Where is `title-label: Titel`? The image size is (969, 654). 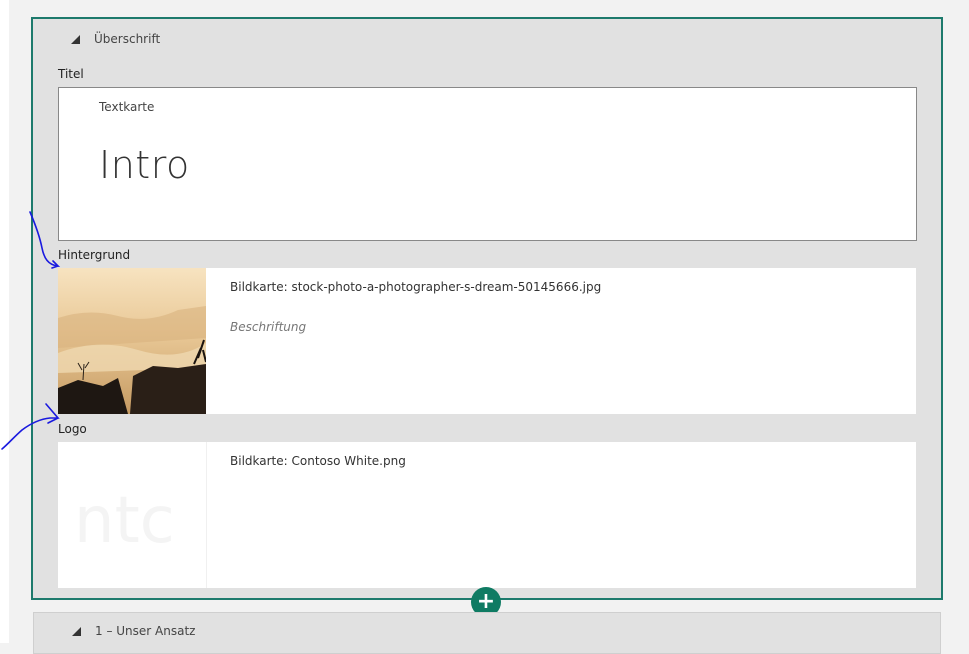 title-label: Titel is located at coordinates (71, 74).